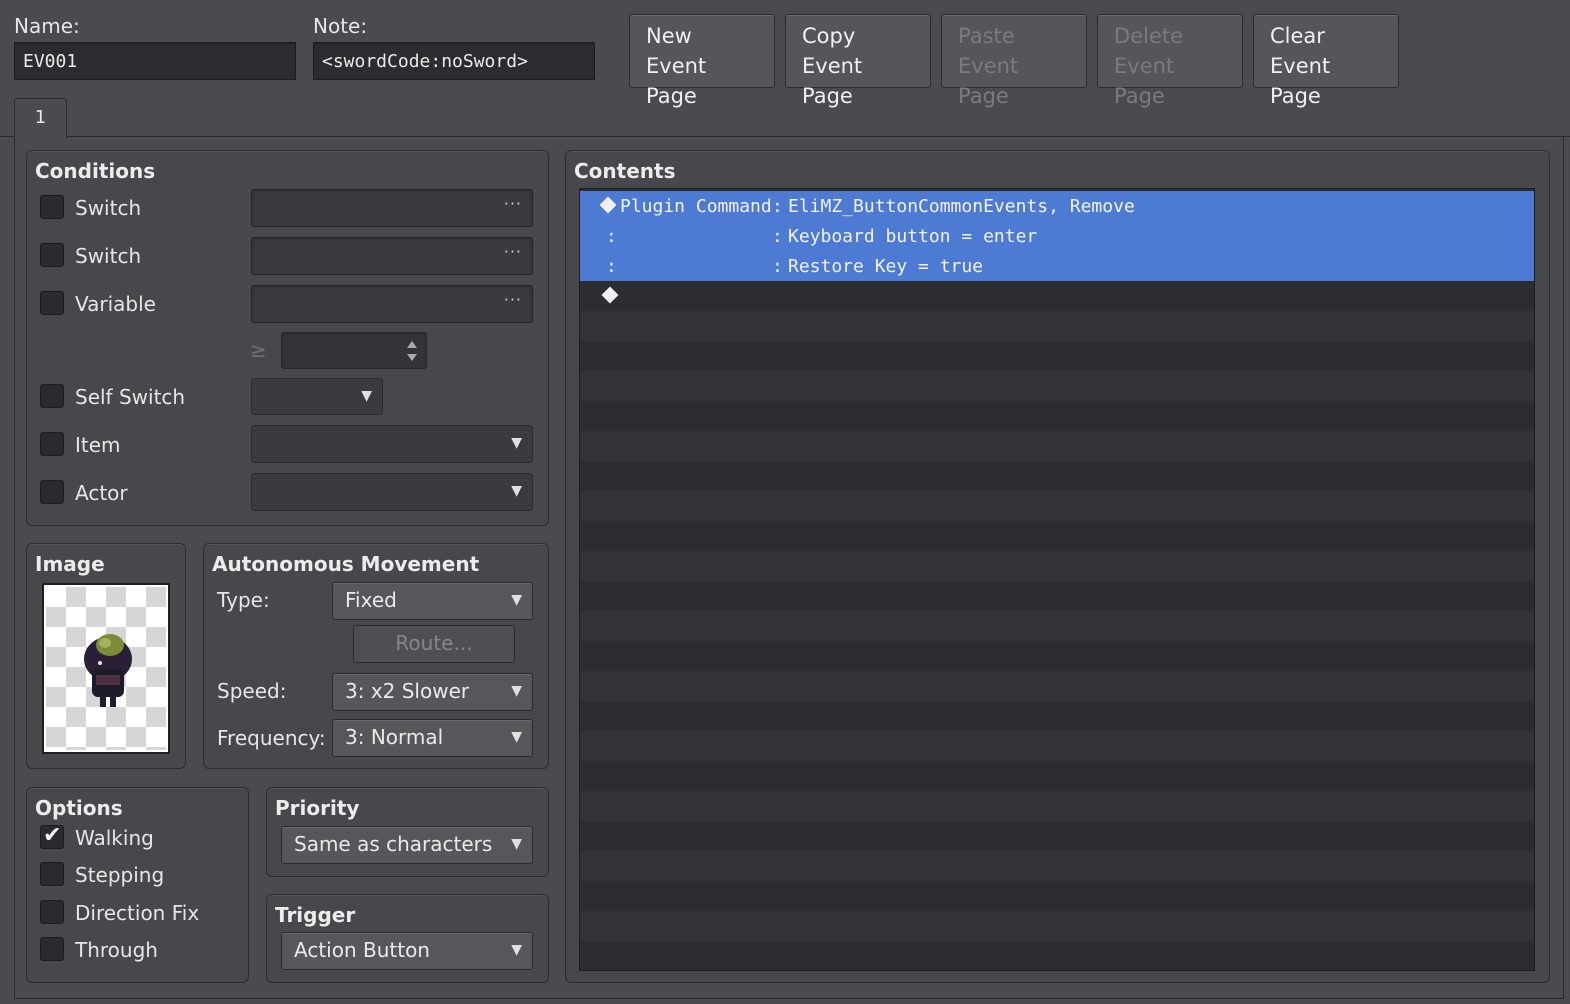  I want to click on self-switch-label: Self Switch, so click(130, 397).